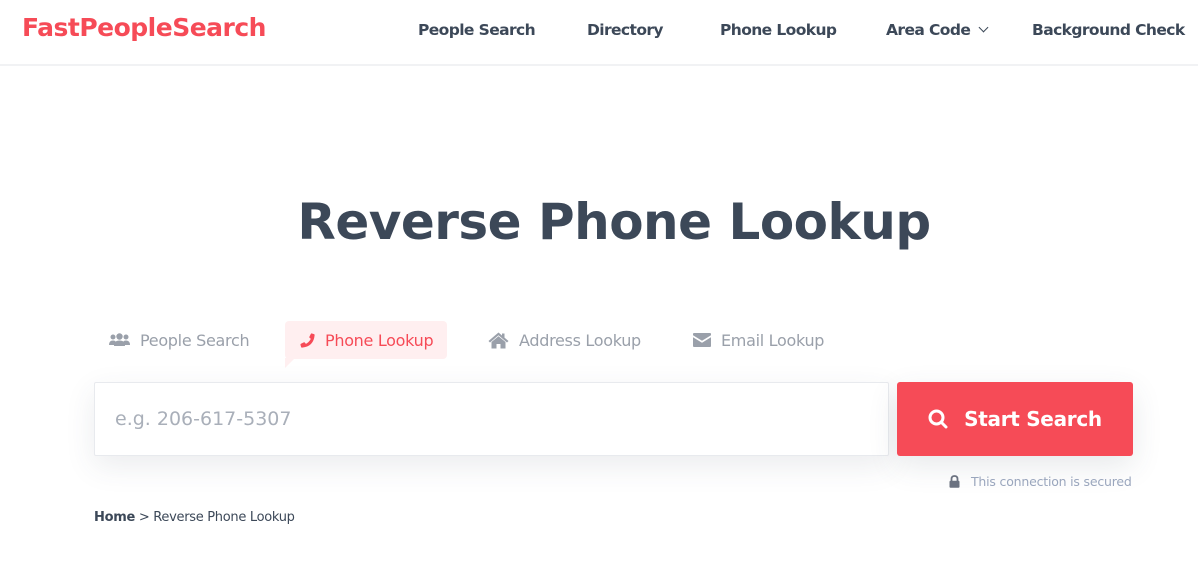 The image size is (1198, 585). Describe the element at coordinates (144, 27) in the screenshot. I see `logo: FastPeopleSearch` at that location.